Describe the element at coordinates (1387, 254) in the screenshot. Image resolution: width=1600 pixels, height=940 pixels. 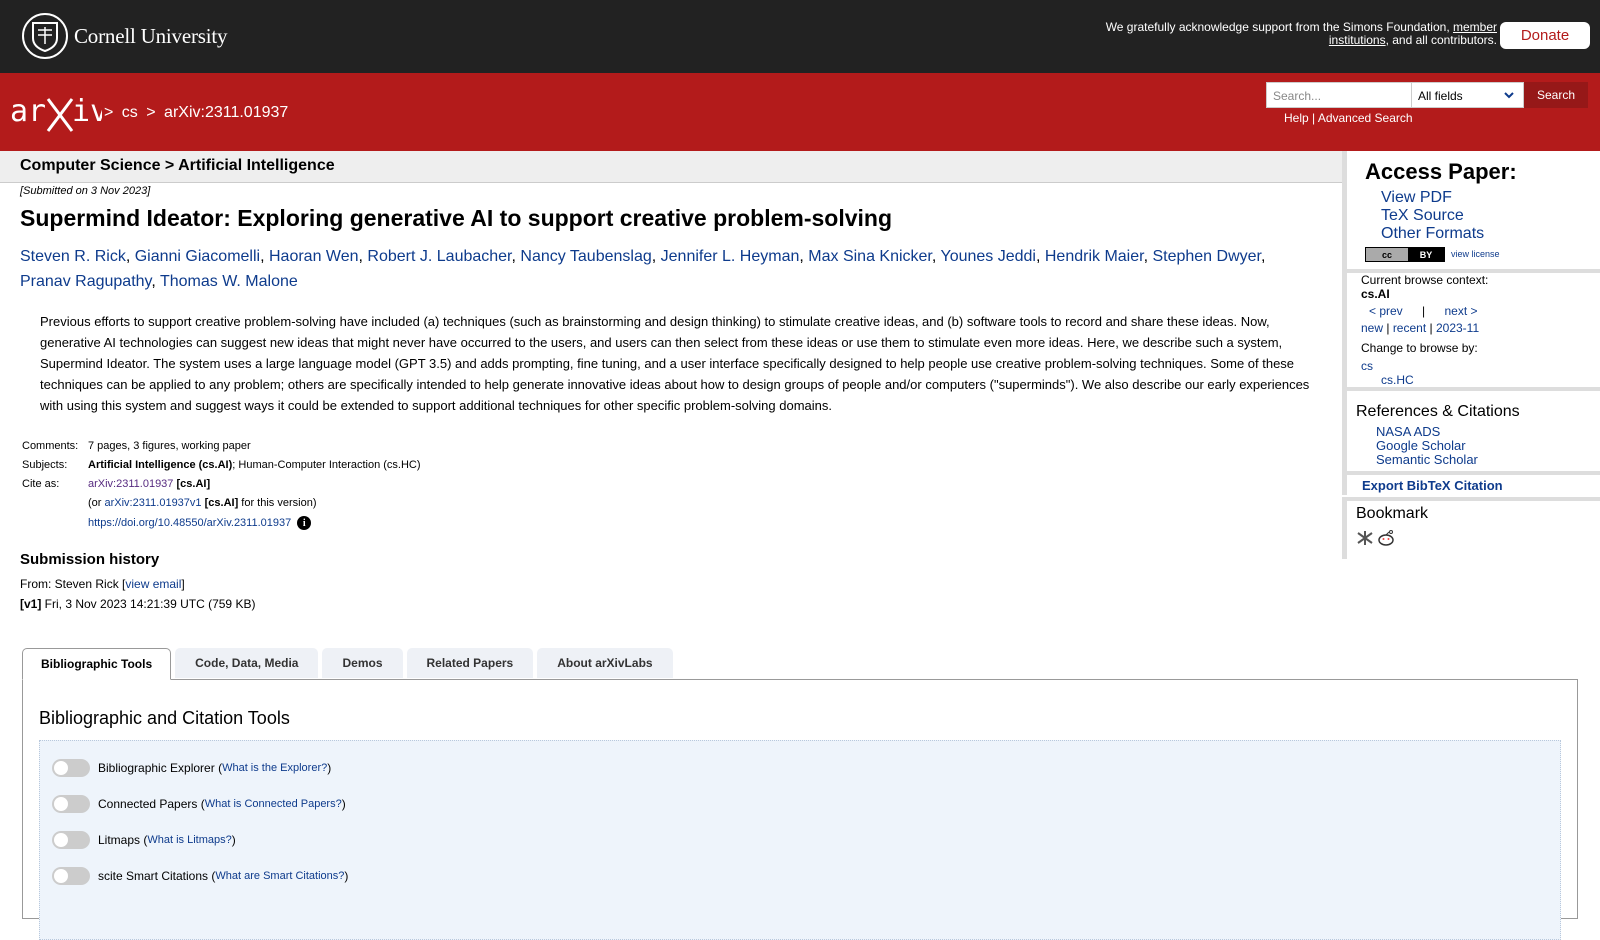
I see `cc-label: cc` at that location.